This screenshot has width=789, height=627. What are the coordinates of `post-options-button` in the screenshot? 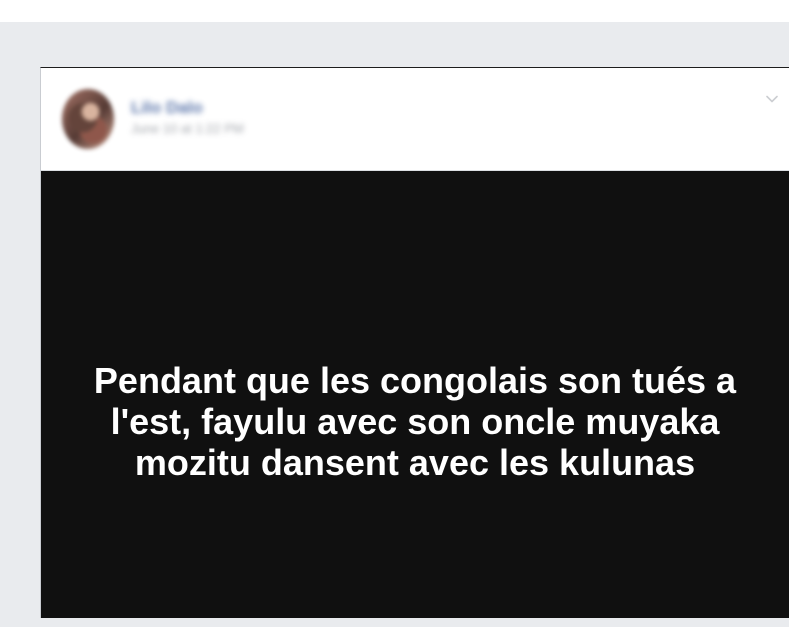 It's located at (772, 99).